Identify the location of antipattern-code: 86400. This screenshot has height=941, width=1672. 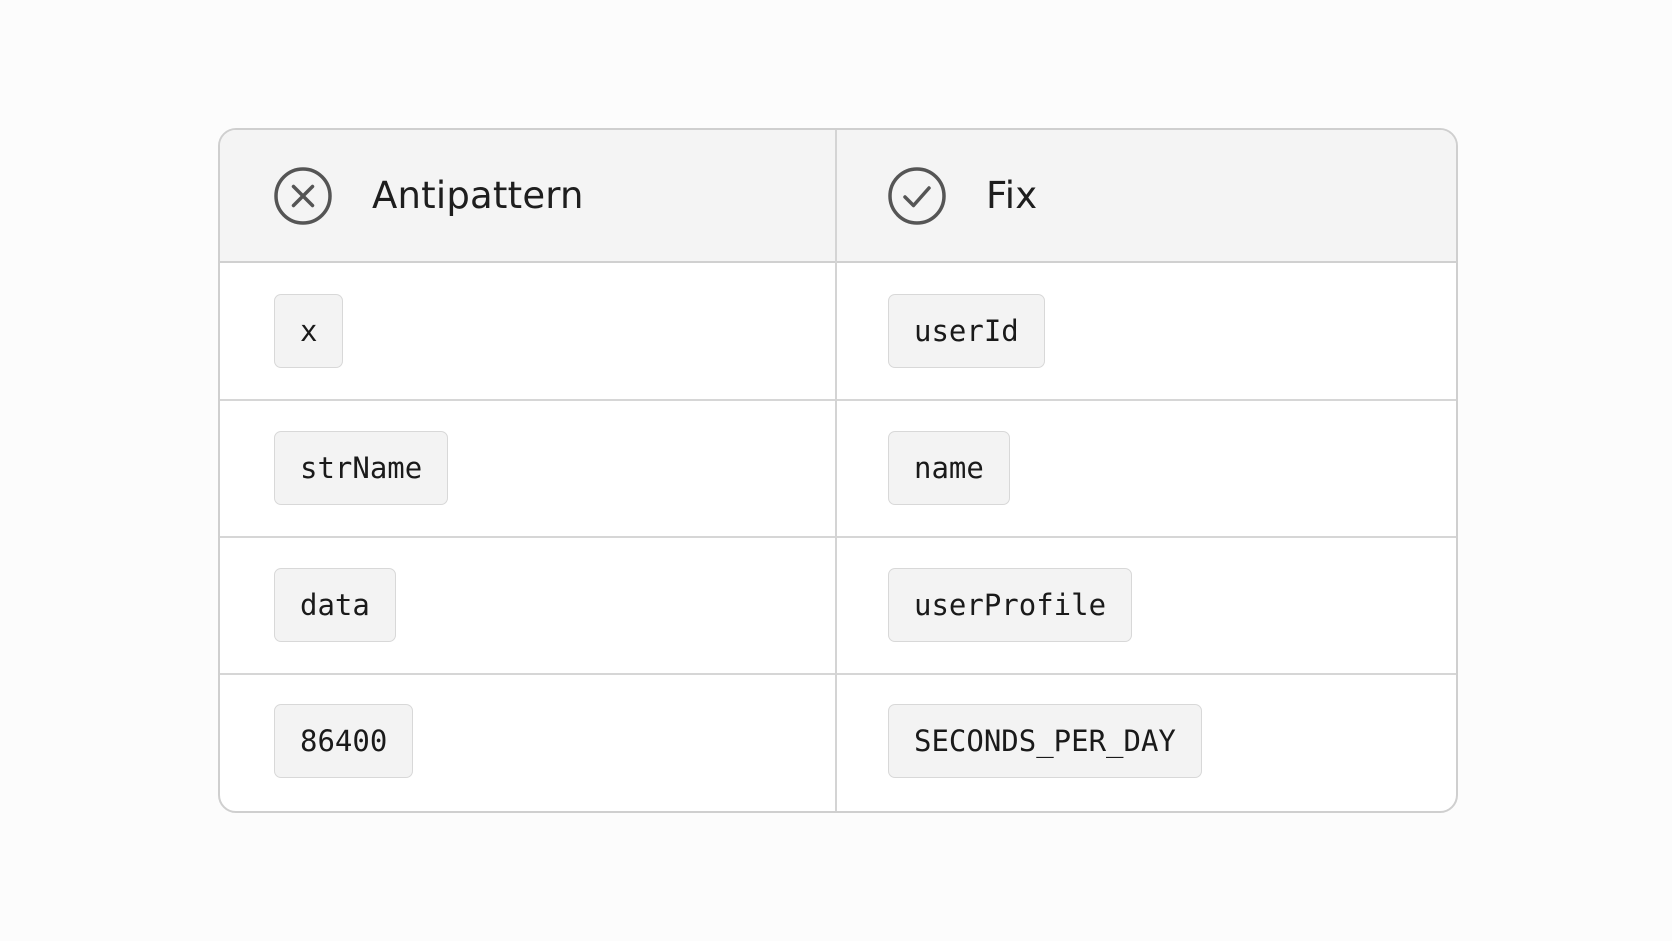
(344, 741).